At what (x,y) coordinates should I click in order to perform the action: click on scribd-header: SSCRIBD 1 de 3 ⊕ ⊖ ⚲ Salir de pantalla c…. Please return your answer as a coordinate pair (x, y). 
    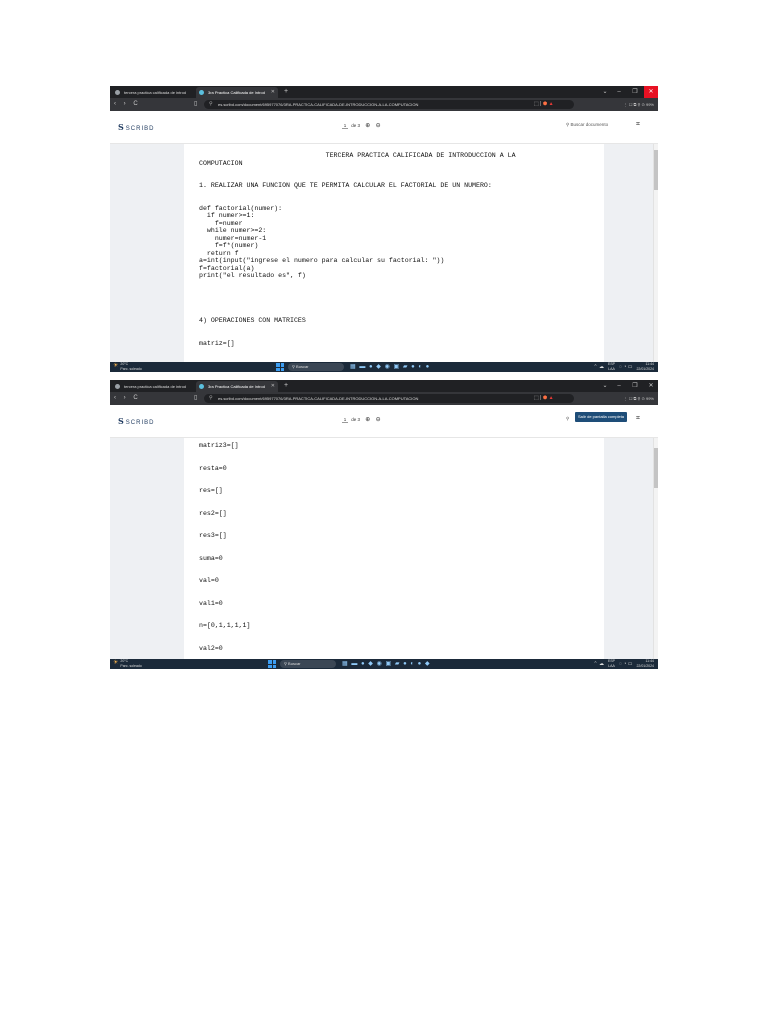
    Looking at the image, I should click on (384, 421).